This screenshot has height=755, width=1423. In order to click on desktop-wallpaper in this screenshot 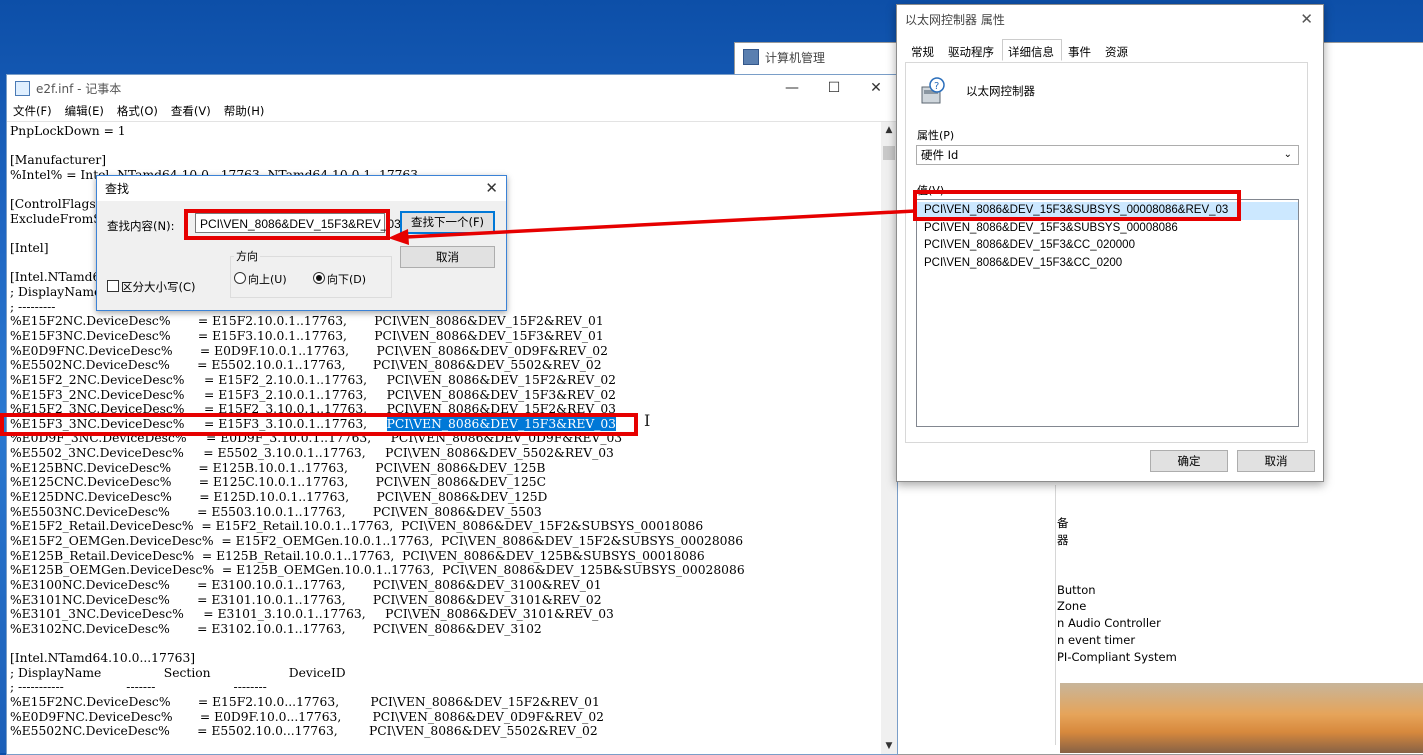, I will do `click(1241, 718)`.